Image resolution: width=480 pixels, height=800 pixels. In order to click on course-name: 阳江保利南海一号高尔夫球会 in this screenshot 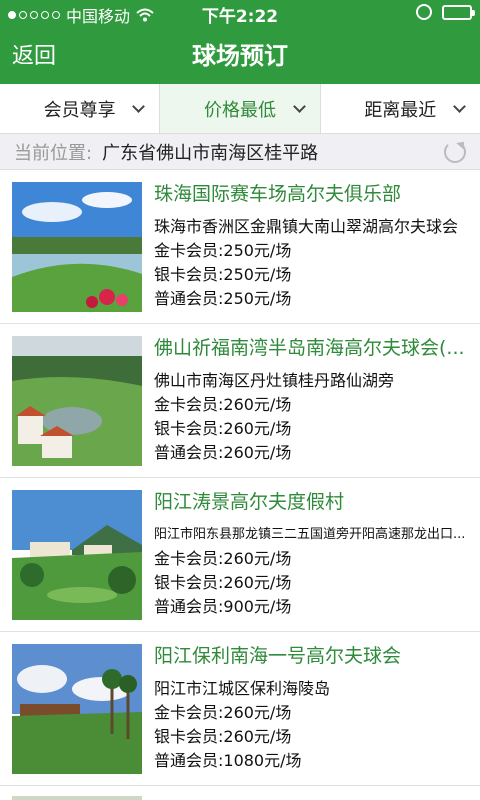, I will do `click(312, 656)`.